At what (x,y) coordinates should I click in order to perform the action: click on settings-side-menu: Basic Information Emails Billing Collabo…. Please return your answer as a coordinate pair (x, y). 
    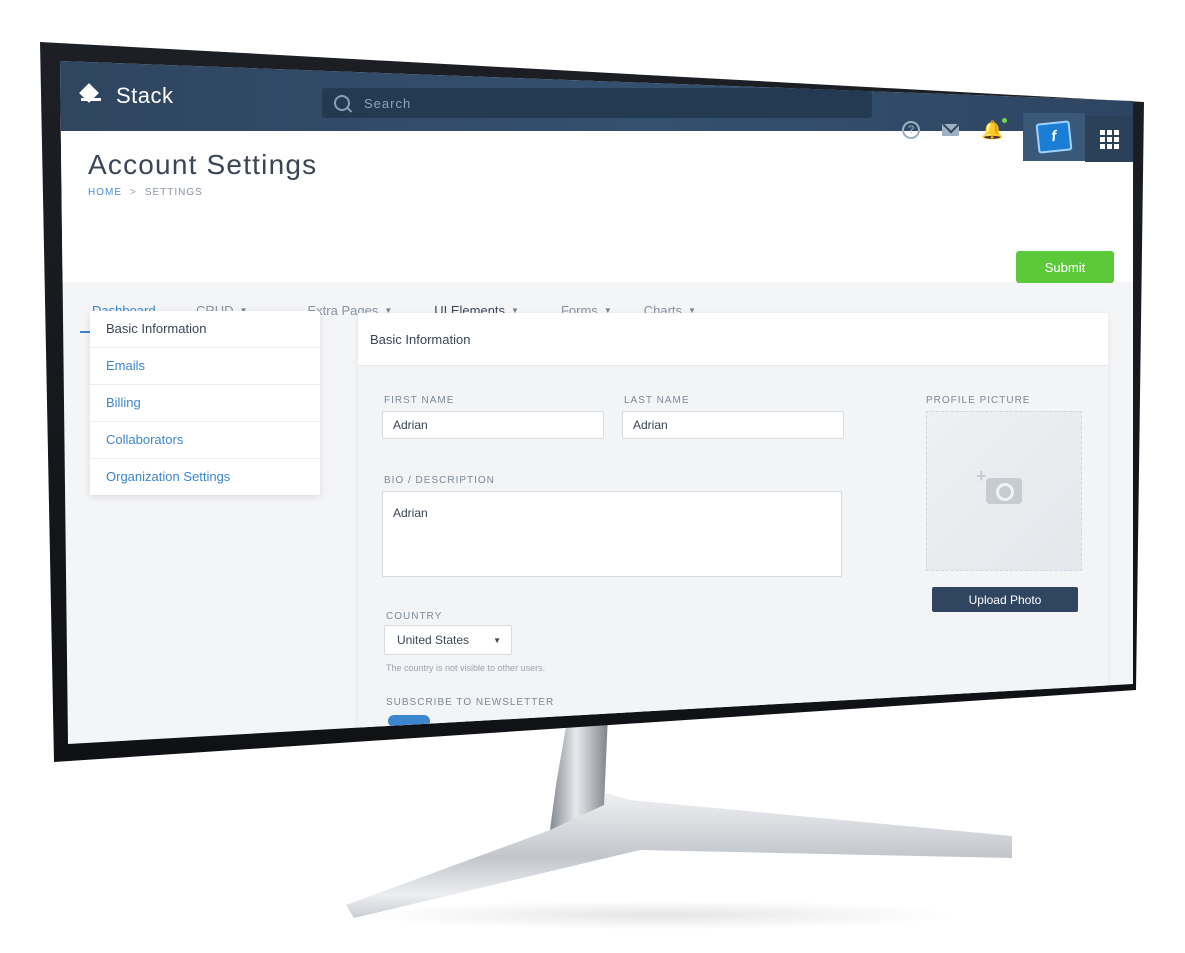
    Looking at the image, I should click on (205, 403).